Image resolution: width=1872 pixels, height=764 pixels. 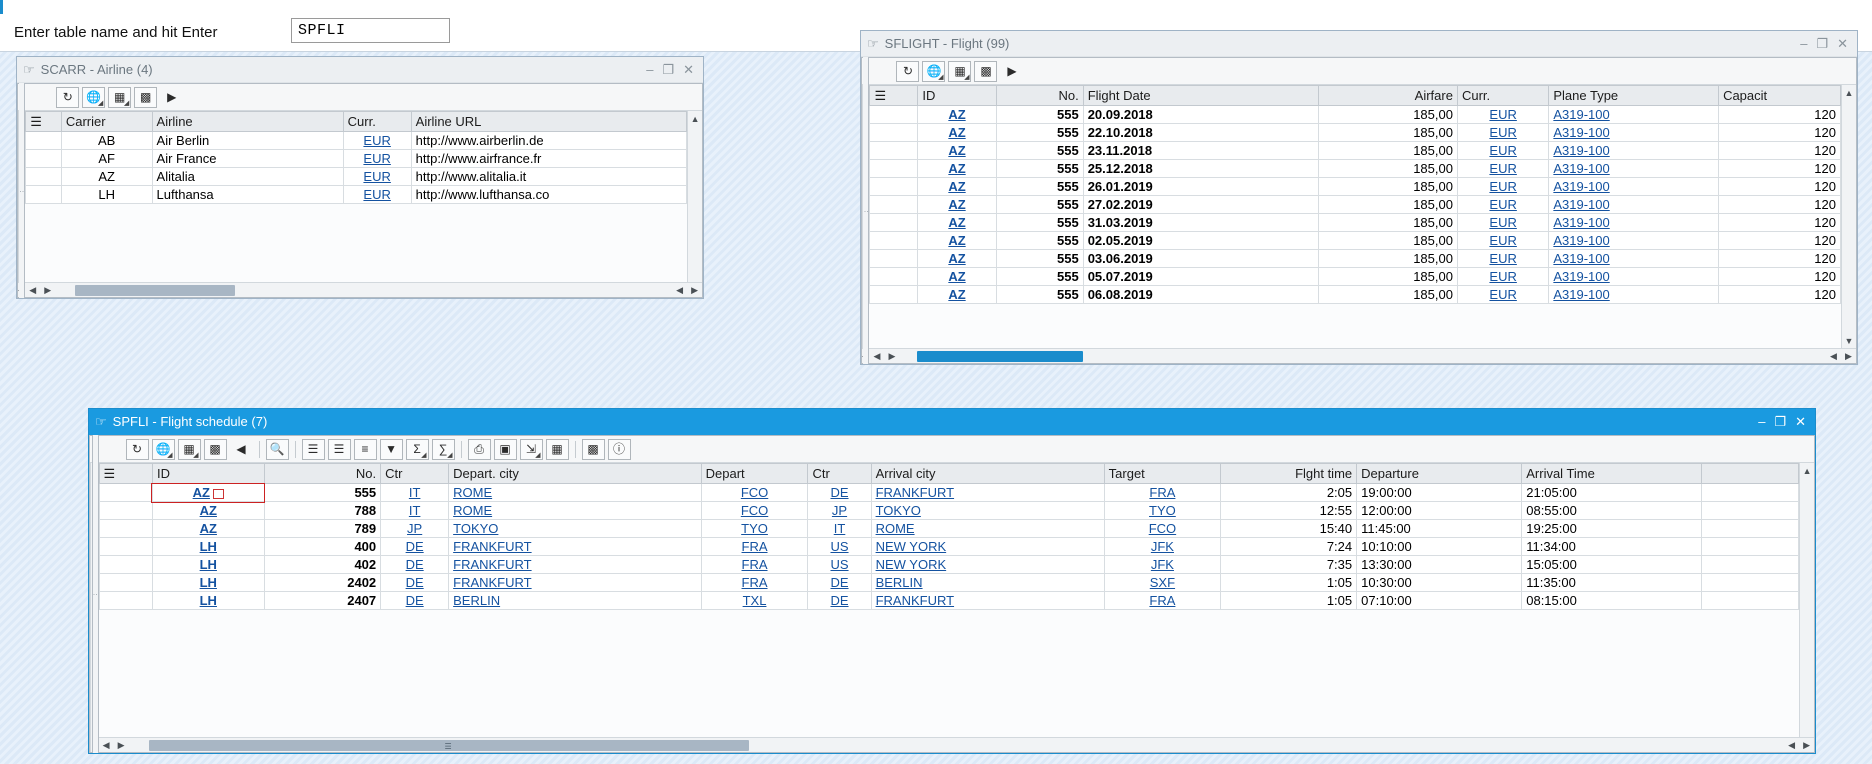 What do you see at coordinates (208, 473) in the screenshot?
I see `col-id: ID` at bounding box center [208, 473].